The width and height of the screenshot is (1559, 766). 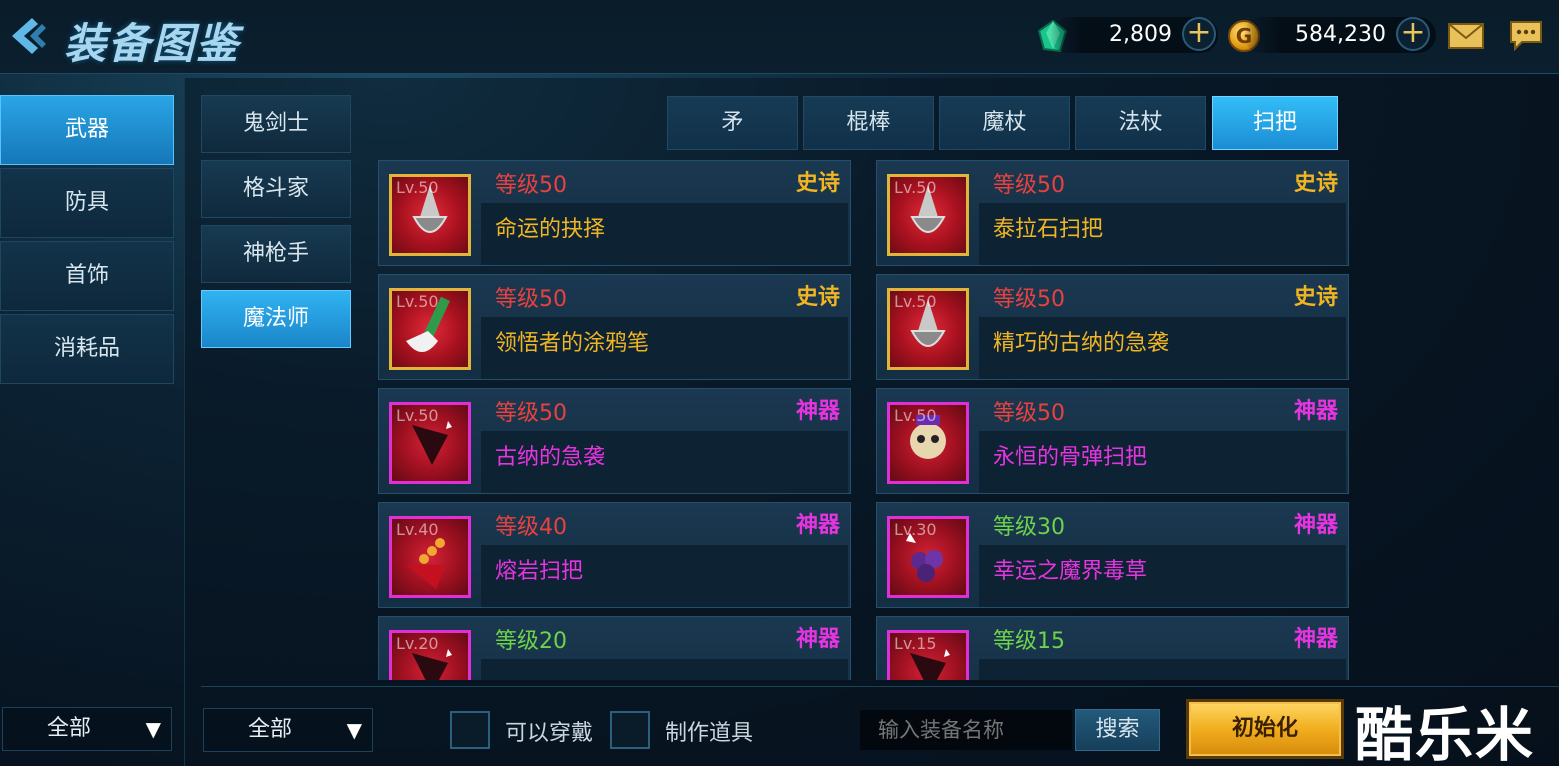 What do you see at coordinates (915, 529) in the screenshot?
I see `item-lv-badge: Lv.30` at bounding box center [915, 529].